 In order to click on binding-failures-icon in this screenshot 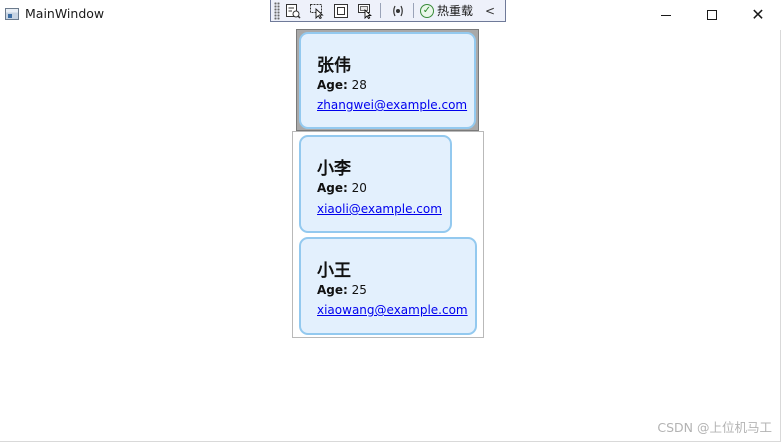, I will do `click(398, 10)`.